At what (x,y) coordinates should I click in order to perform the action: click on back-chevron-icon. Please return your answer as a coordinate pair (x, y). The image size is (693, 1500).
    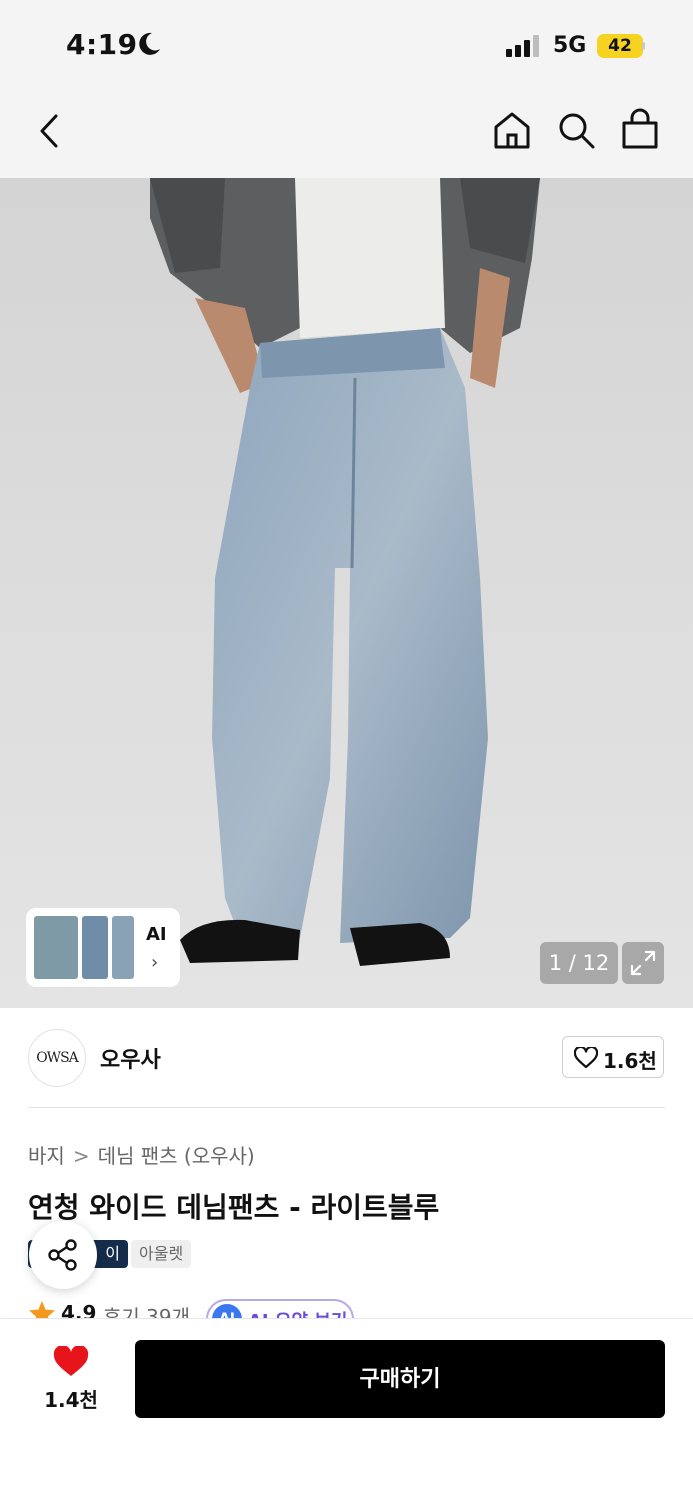
    Looking at the image, I should click on (50, 131).